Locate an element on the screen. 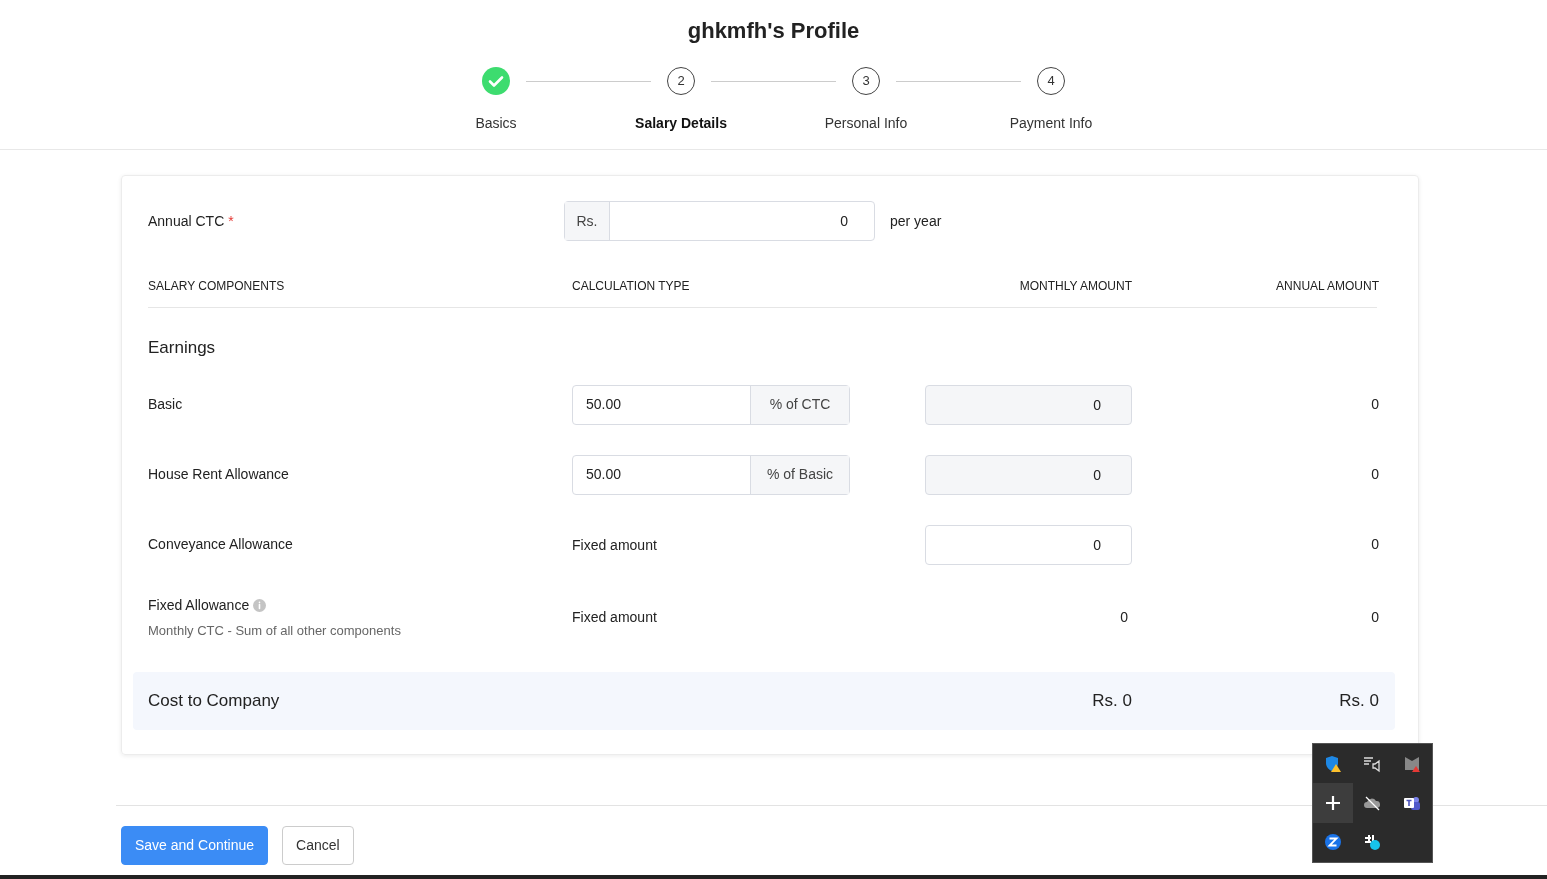  component-name: Fixed Allowance is located at coordinates (199, 605).